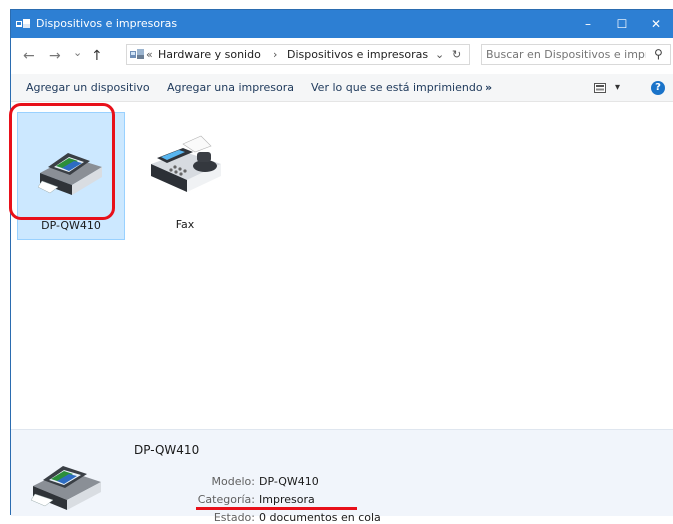 The image size is (673, 524). I want to click on breadcrumb-hardware: Hardware y sonido, so click(209, 54).